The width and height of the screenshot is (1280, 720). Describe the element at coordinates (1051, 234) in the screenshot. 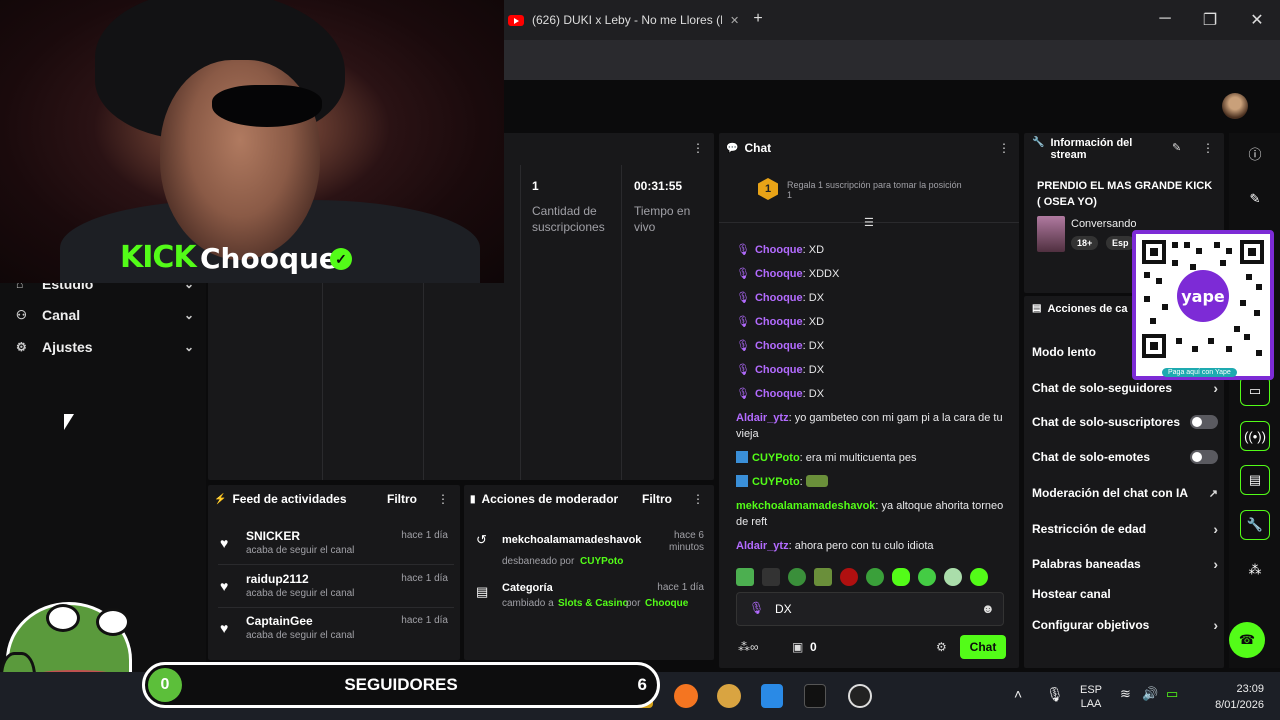

I see `category-thumbnail` at that location.